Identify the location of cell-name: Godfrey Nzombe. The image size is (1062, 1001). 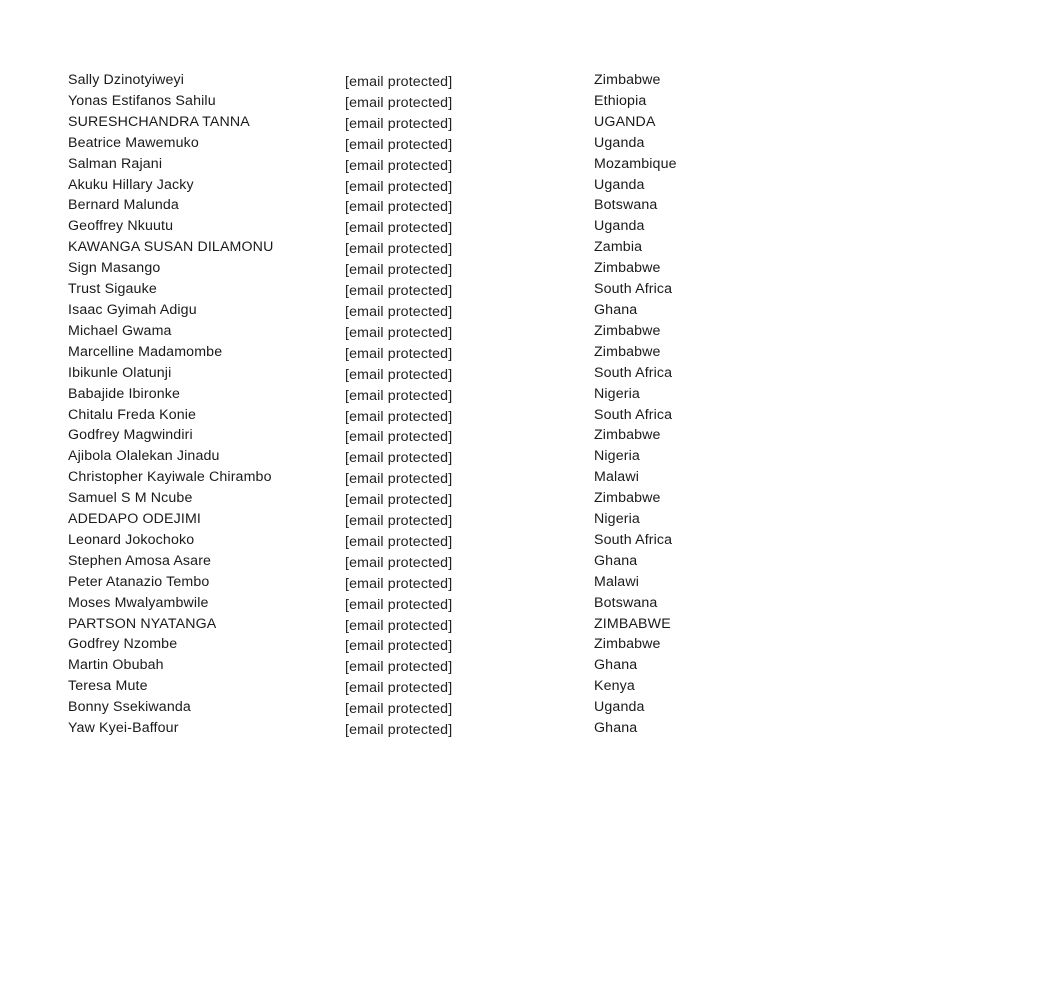
(123, 644).